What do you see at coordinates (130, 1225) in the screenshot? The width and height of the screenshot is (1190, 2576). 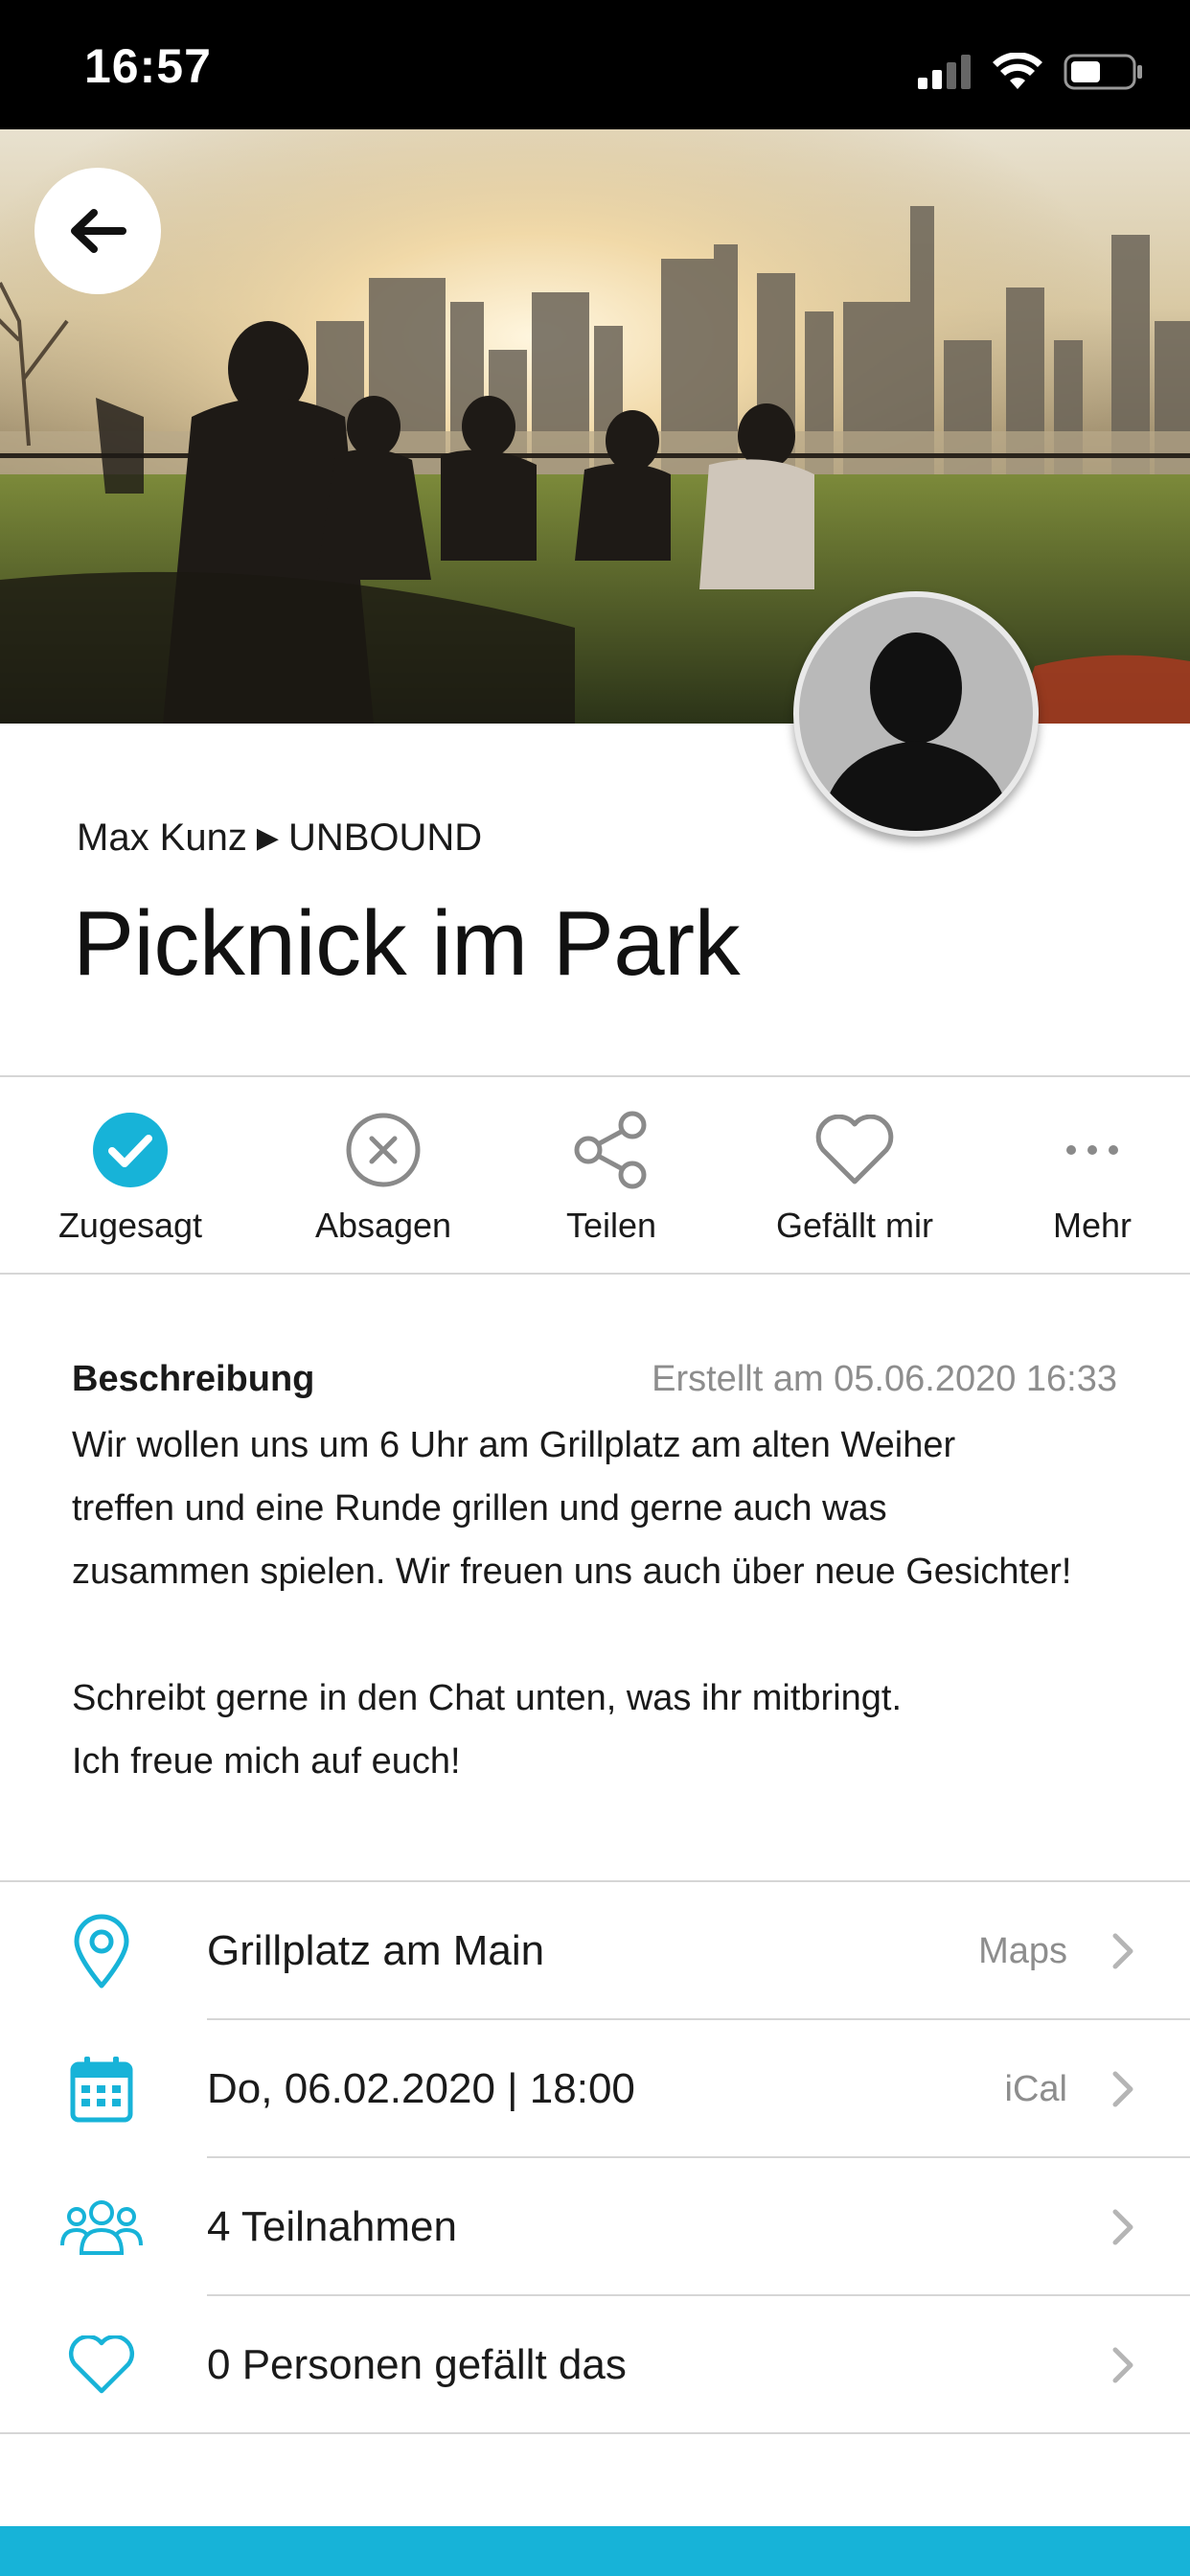 I see `going-label: Zugesagt` at bounding box center [130, 1225].